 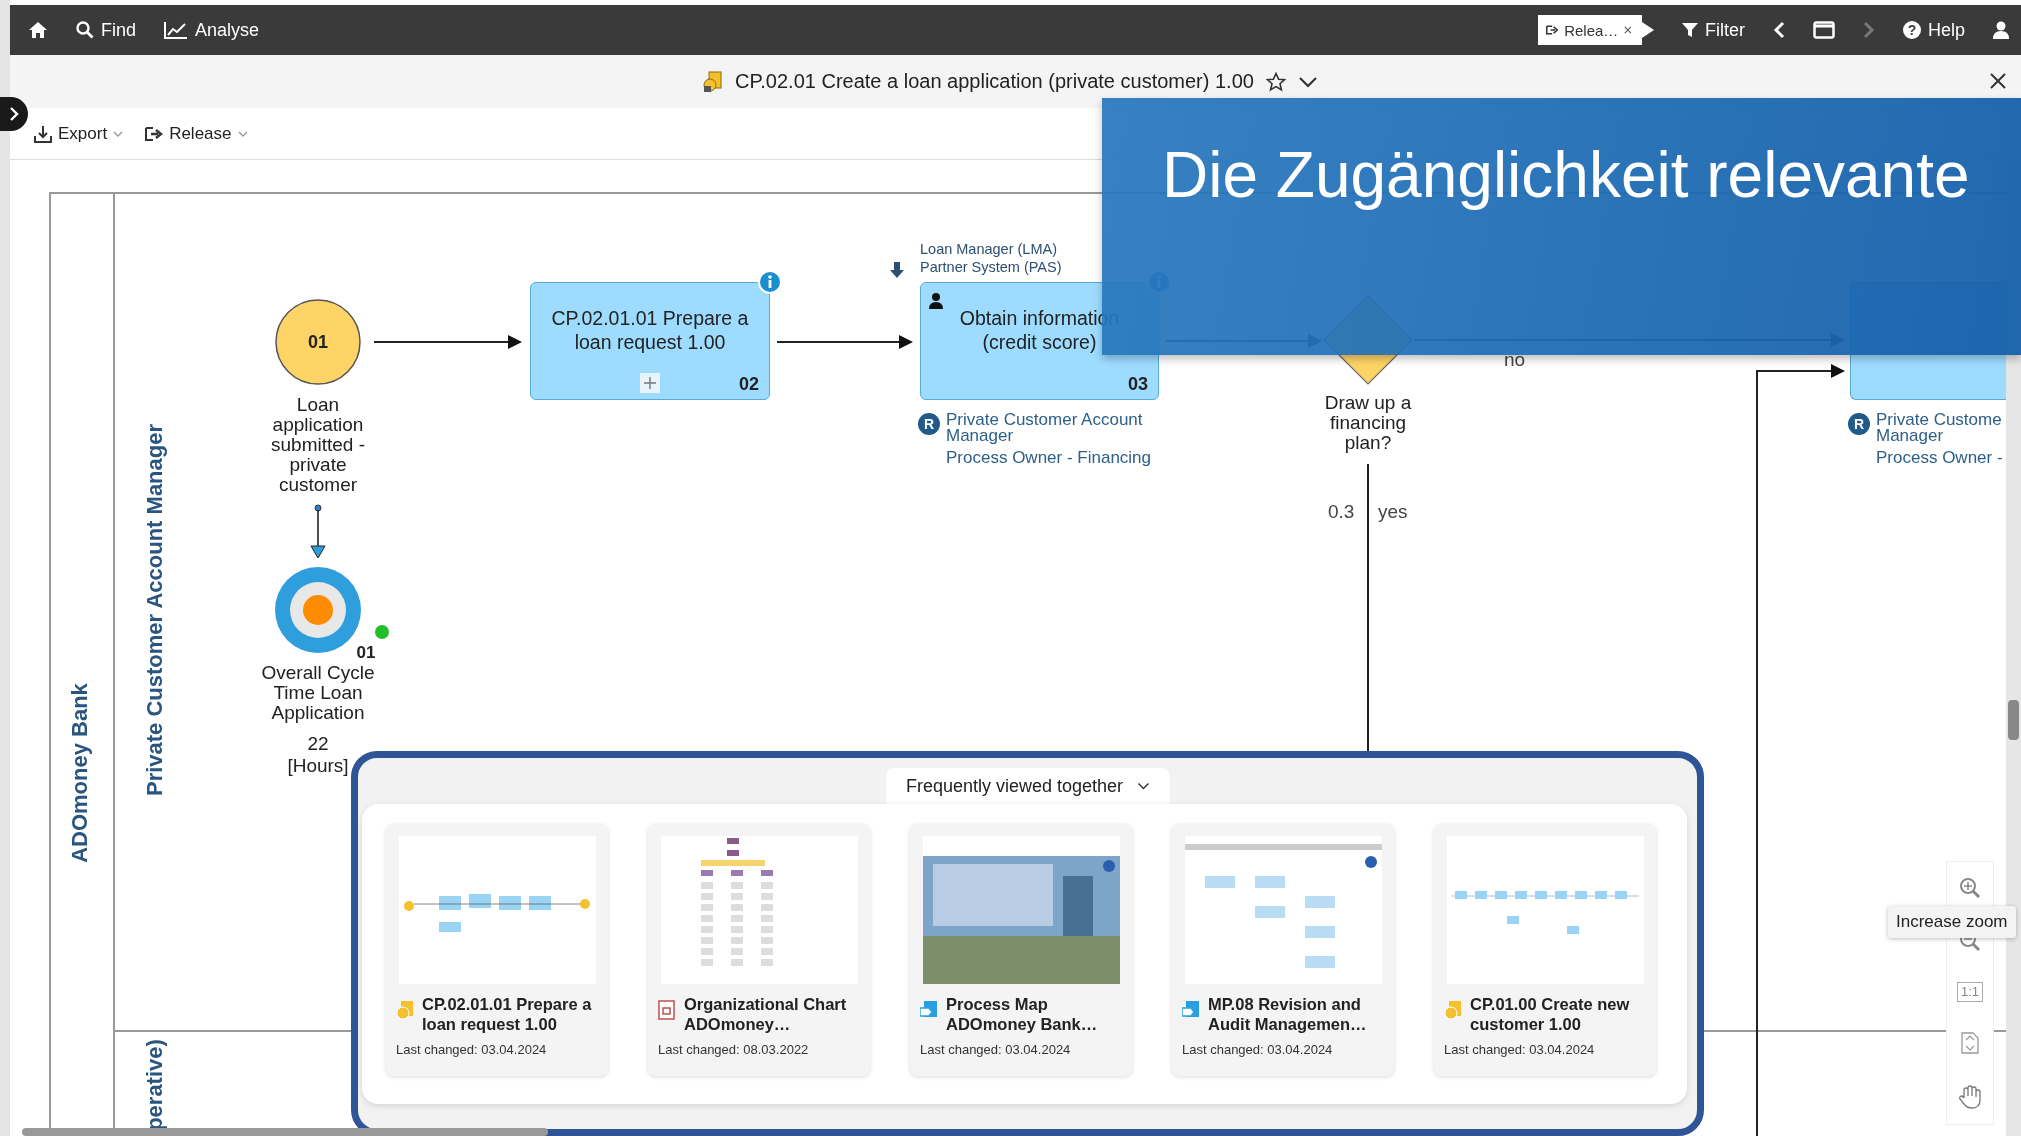 I want to click on kpi-connector-arrow, so click(x=318, y=531).